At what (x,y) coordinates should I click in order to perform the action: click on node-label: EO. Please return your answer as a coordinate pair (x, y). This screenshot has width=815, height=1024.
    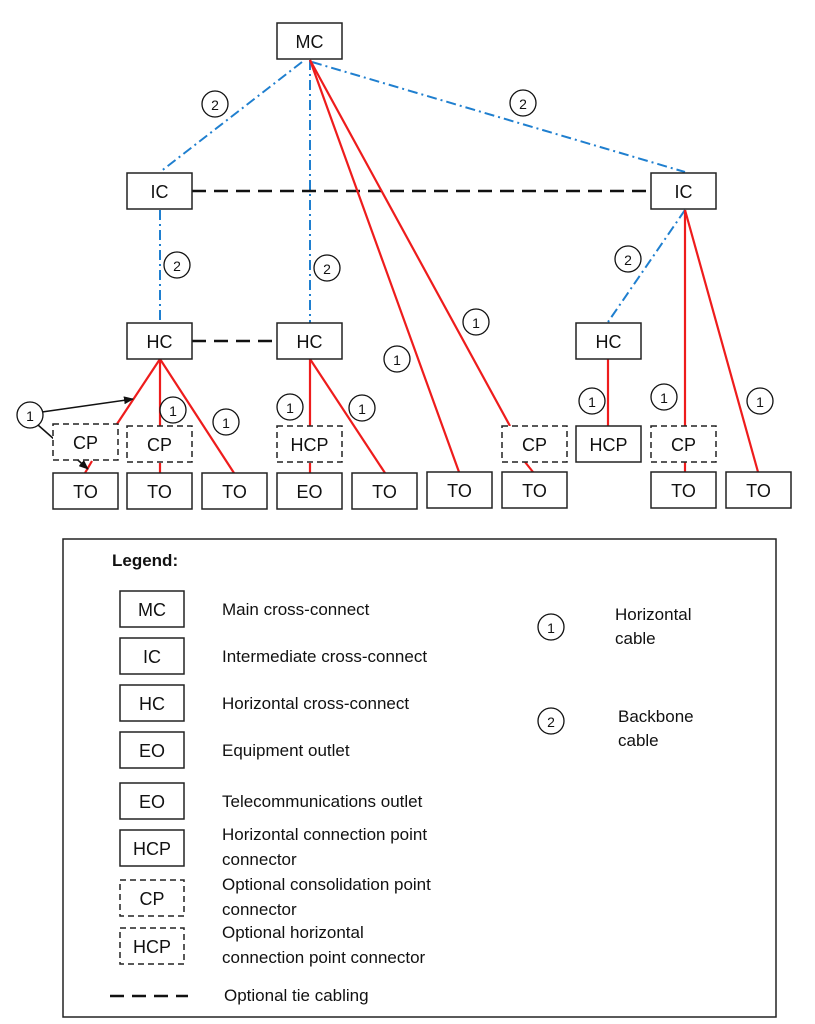
    Looking at the image, I should click on (309, 492).